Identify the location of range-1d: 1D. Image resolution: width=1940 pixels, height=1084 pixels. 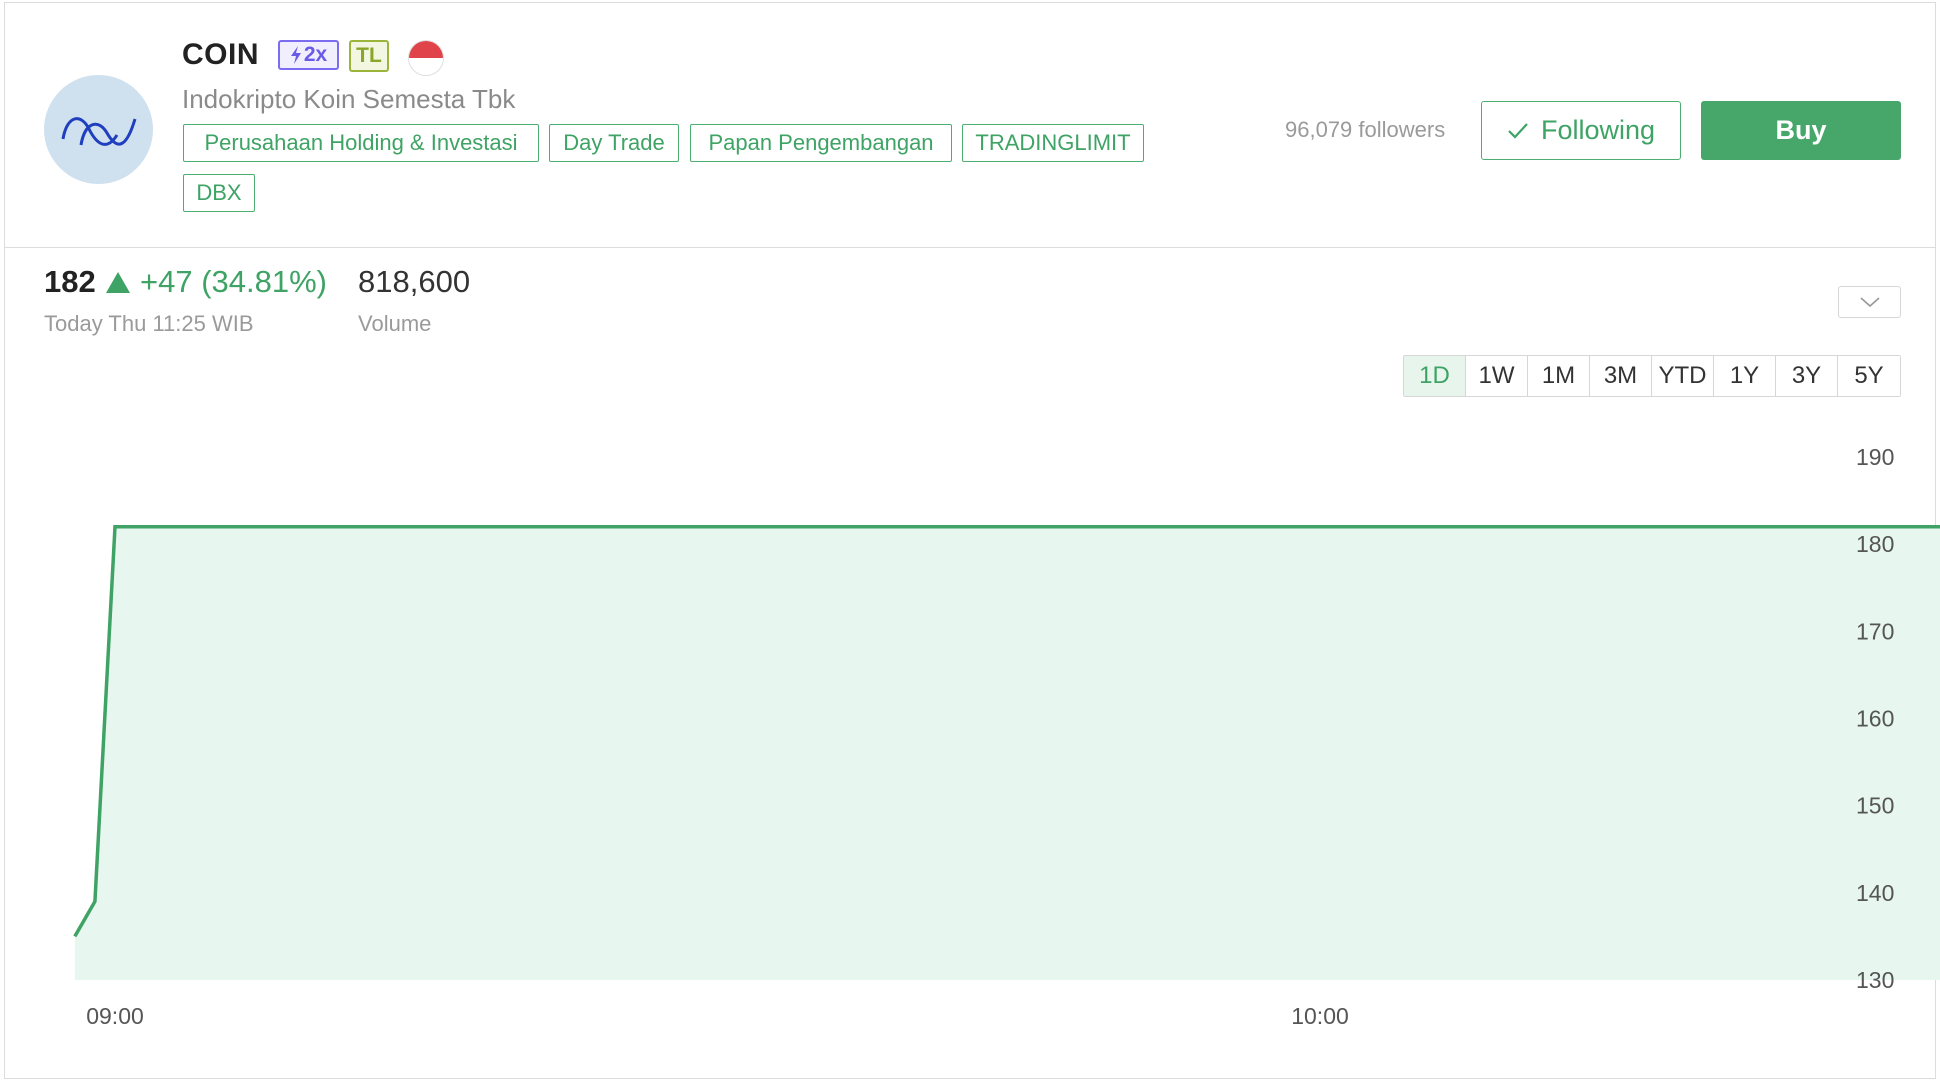
(1435, 376).